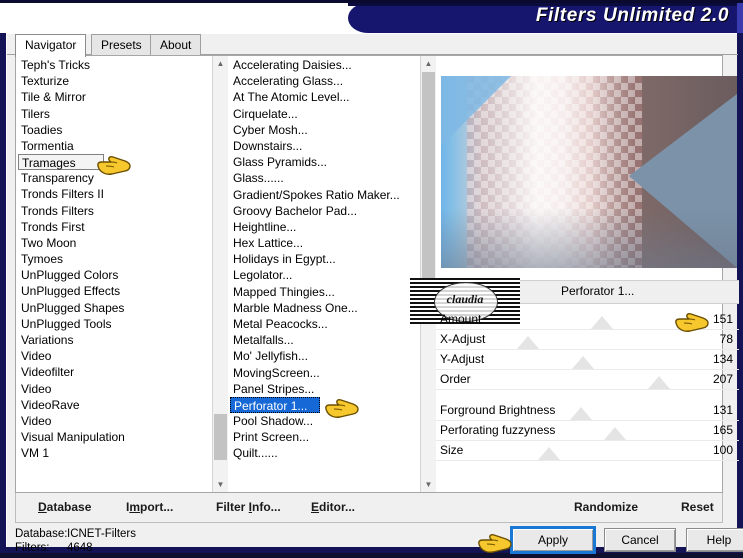 This screenshot has width=743, height=558. Describe the element at coordinates (114, 372) in the screenshot. I see `category-item: Videofilter` at that location.